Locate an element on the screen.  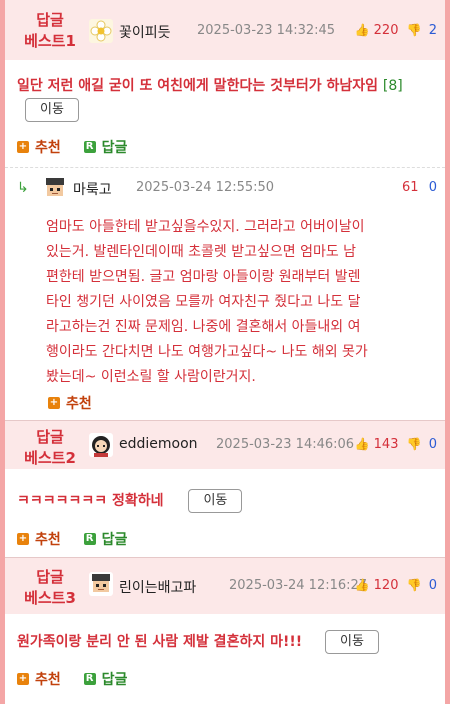
best-badge: 답글 베스트1 is located at coordinates (50, 30).